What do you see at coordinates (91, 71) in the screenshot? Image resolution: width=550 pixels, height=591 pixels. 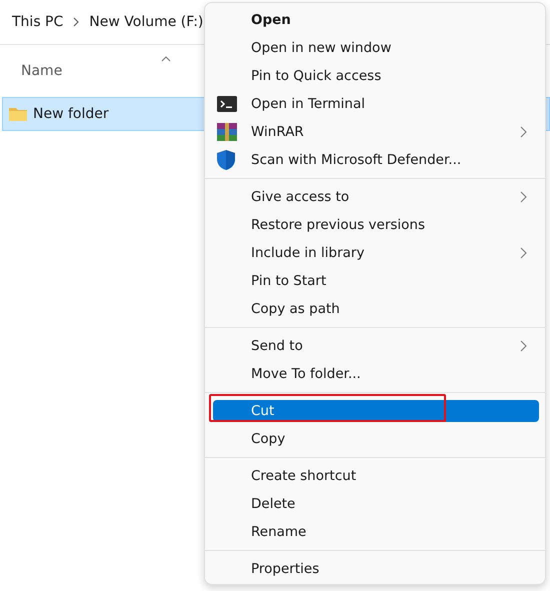 I see `column-header: Name` at bounding box center [91, 71].